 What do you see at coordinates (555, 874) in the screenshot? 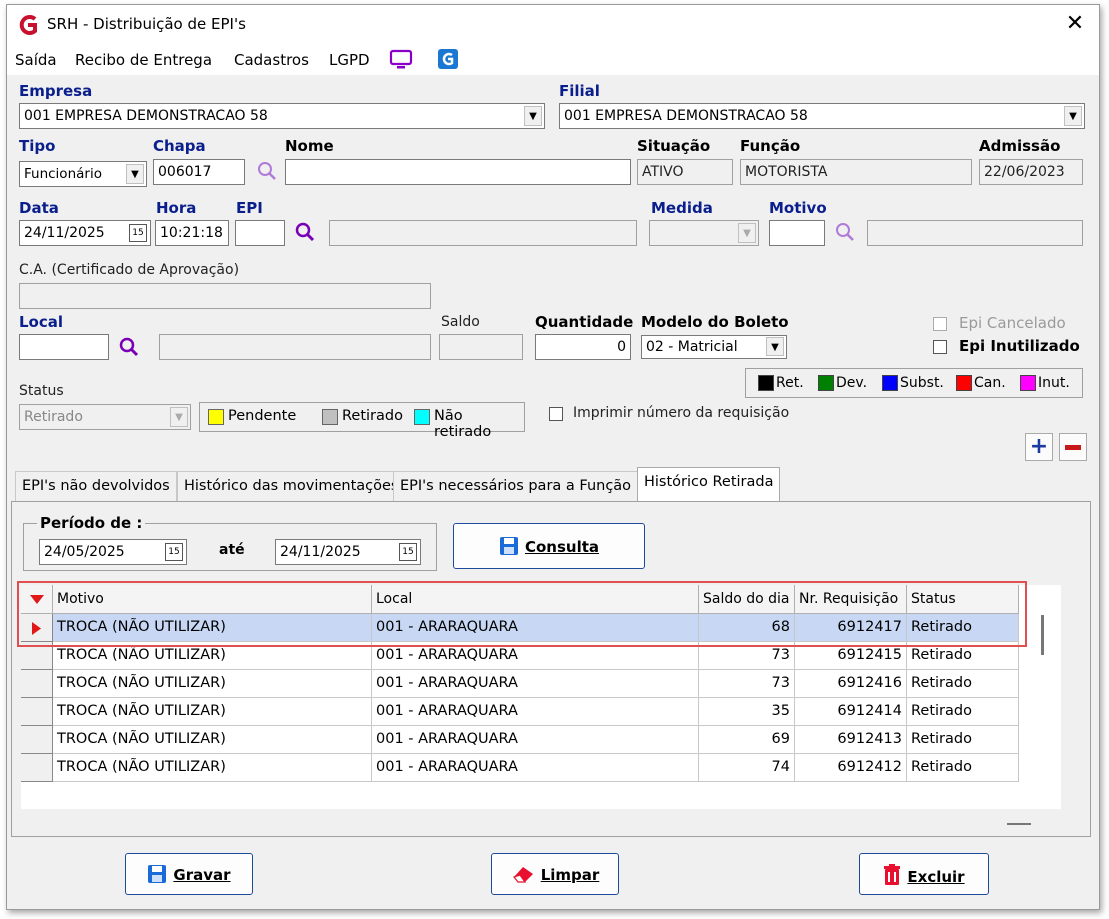
I see `limpar-button: Limpar` at bounding box center [555, 874].